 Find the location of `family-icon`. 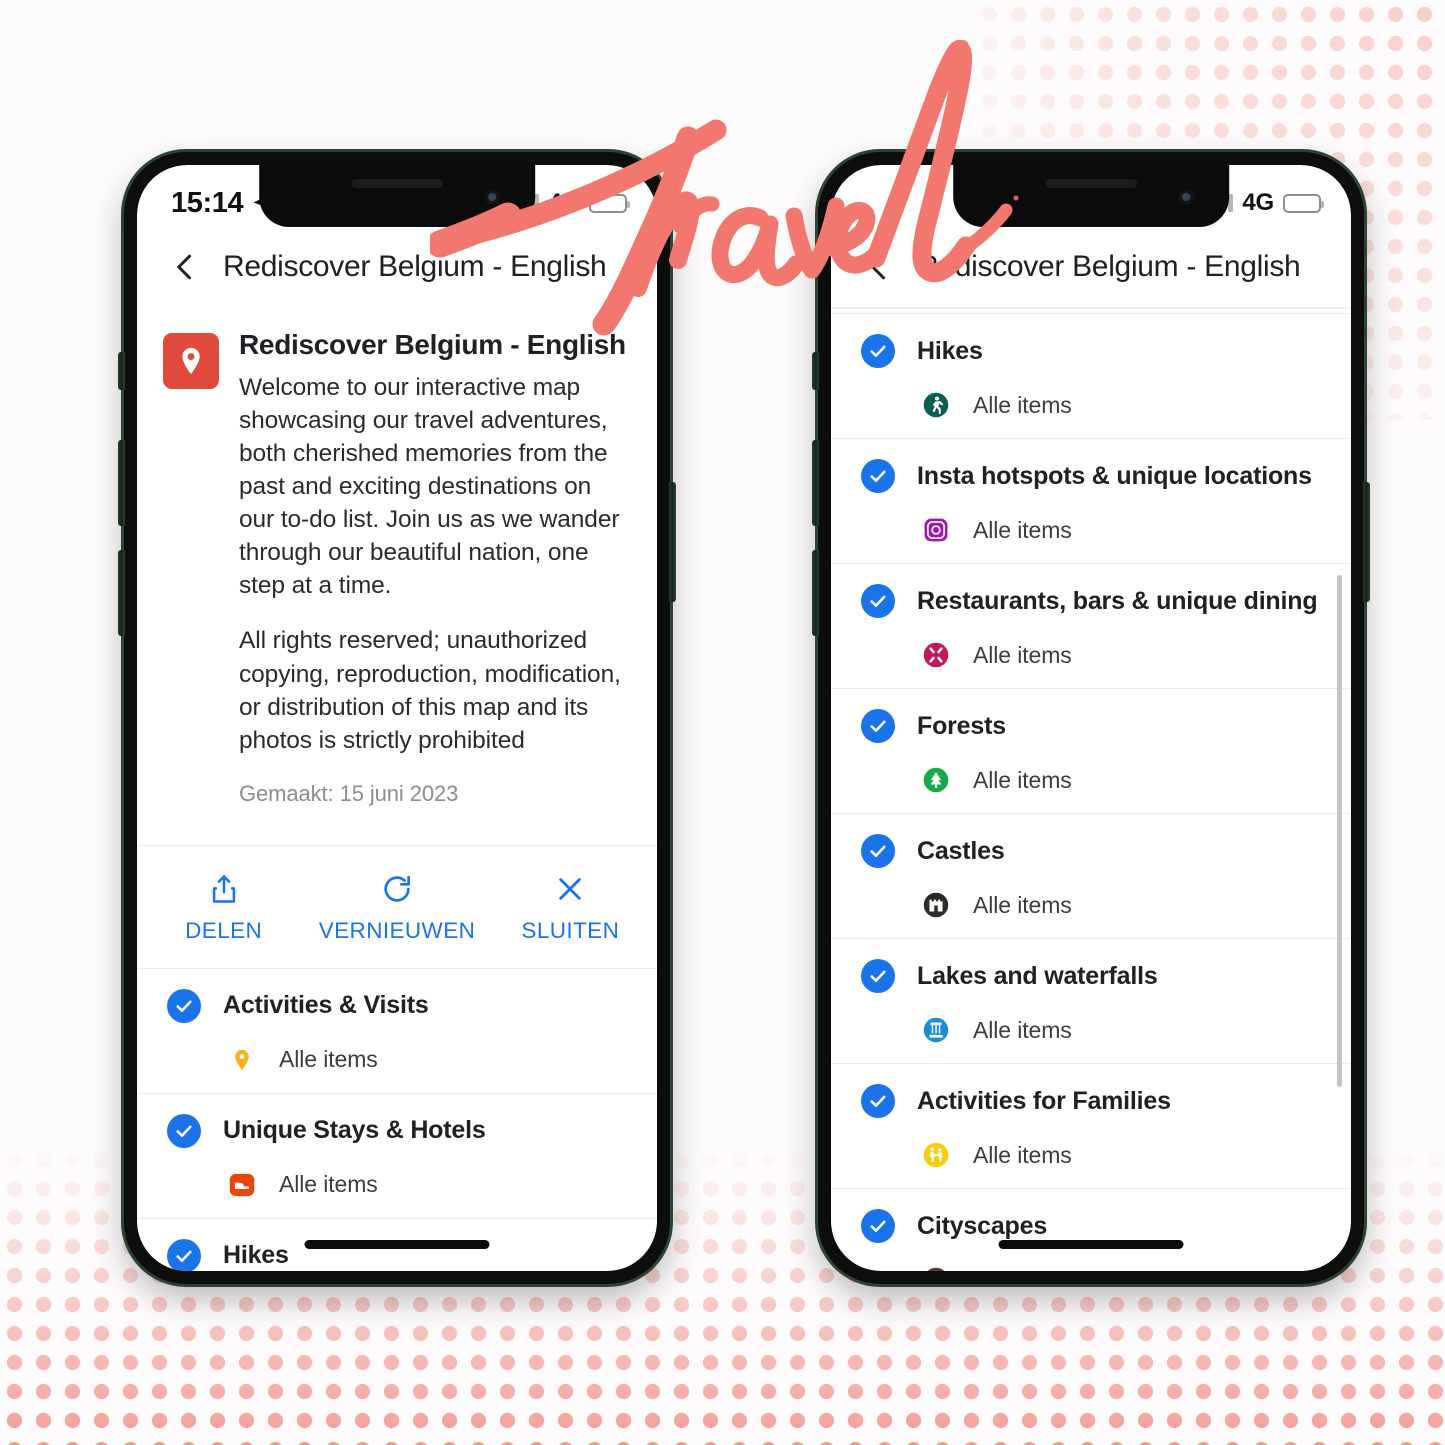

family-icon is located at coordinates (936, 1155).